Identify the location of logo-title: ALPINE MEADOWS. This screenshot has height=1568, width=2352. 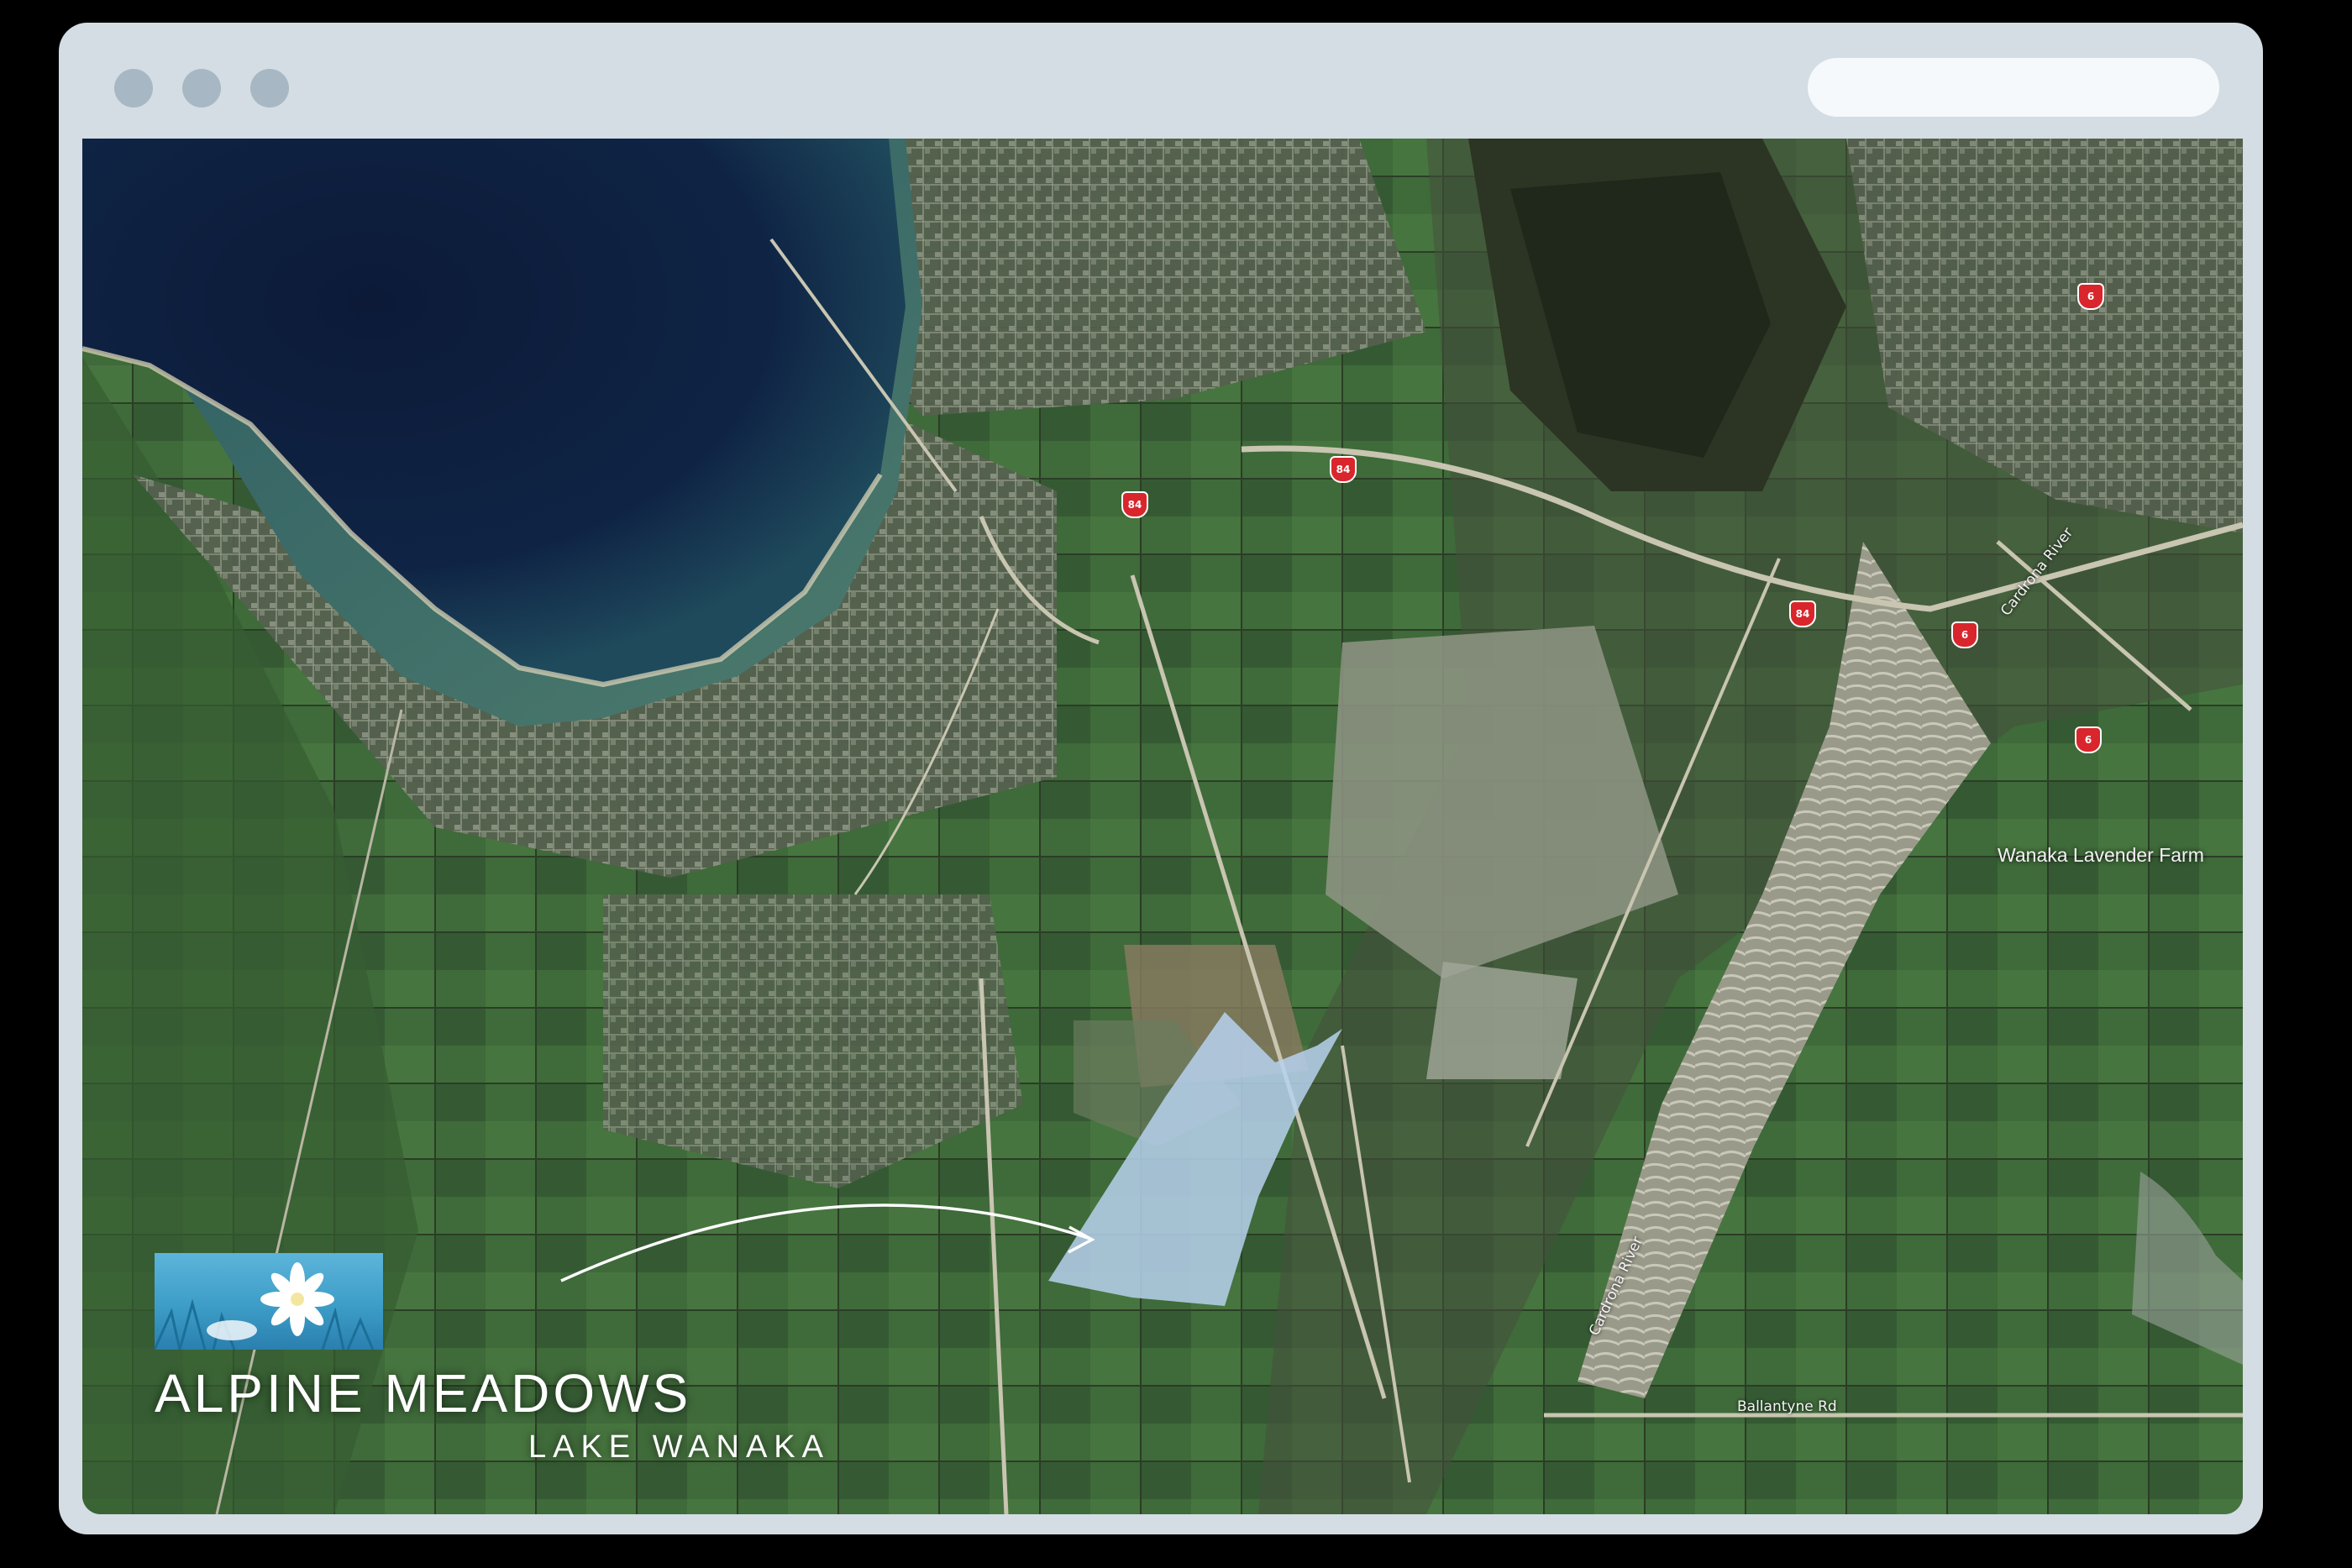
(423, 1393).